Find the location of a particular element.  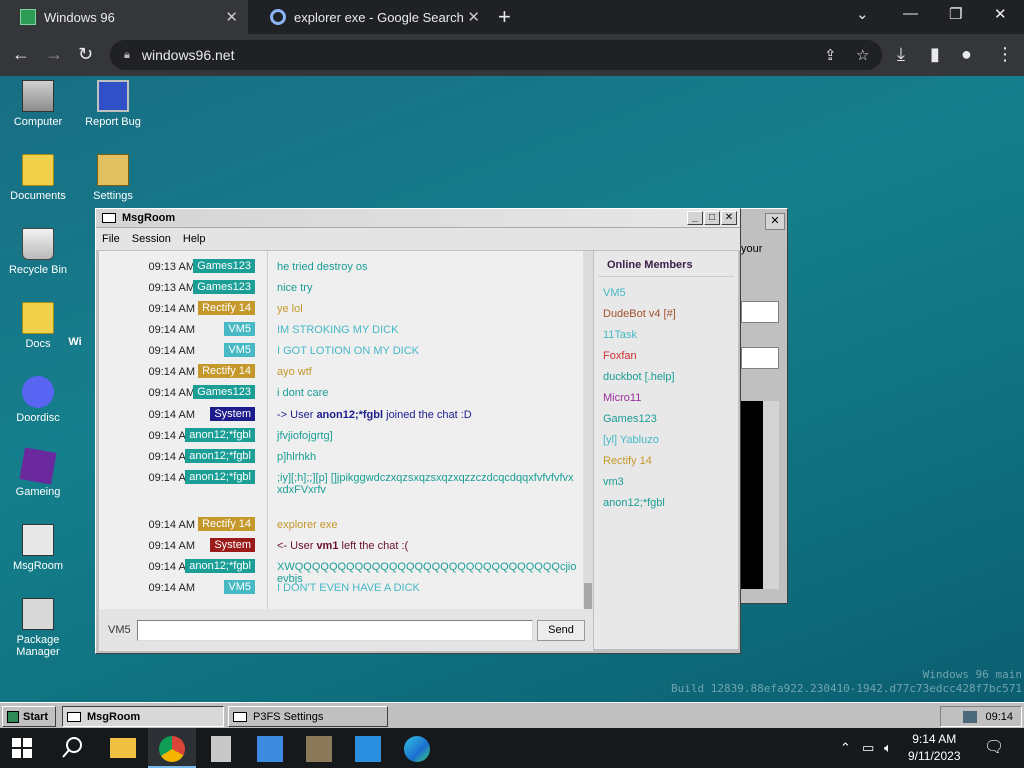

tab-title: Windows 96 is located at coordinates (79, 17).